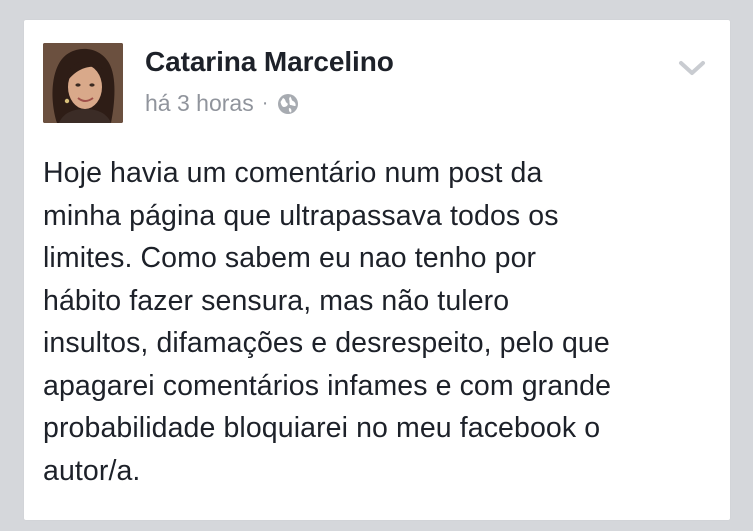 Image resolution: width=753 pixels, height=531 pixels. I want to click on timestamp: há 3 horas, so click(199, 103).